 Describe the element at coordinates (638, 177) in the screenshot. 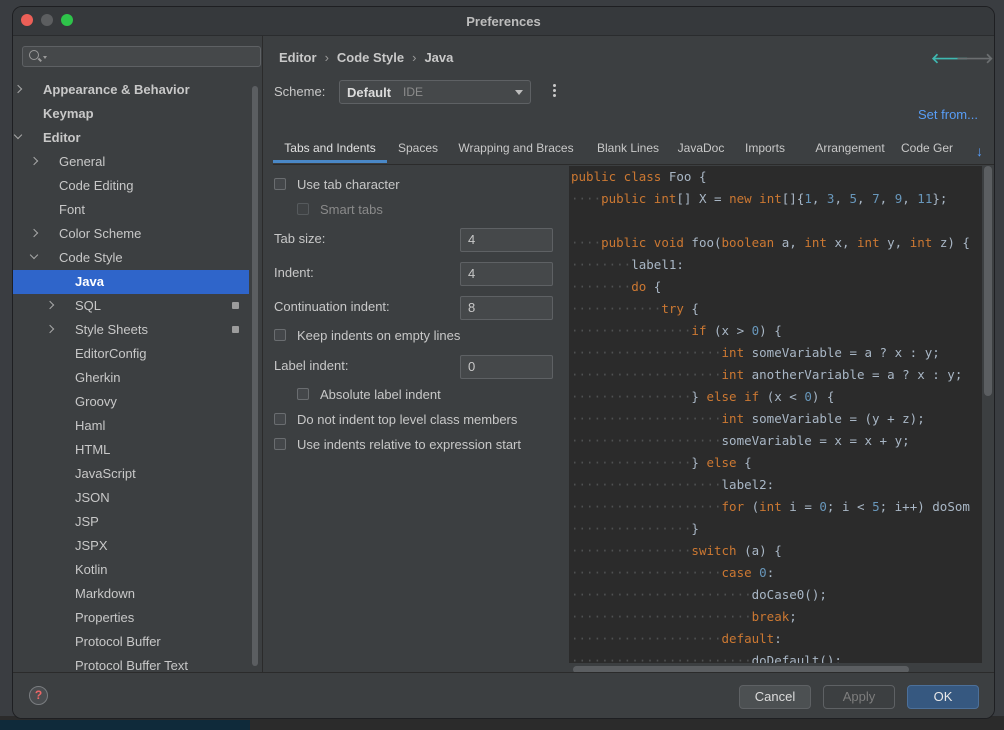

I see `code-line: public class Foo {` at that location.